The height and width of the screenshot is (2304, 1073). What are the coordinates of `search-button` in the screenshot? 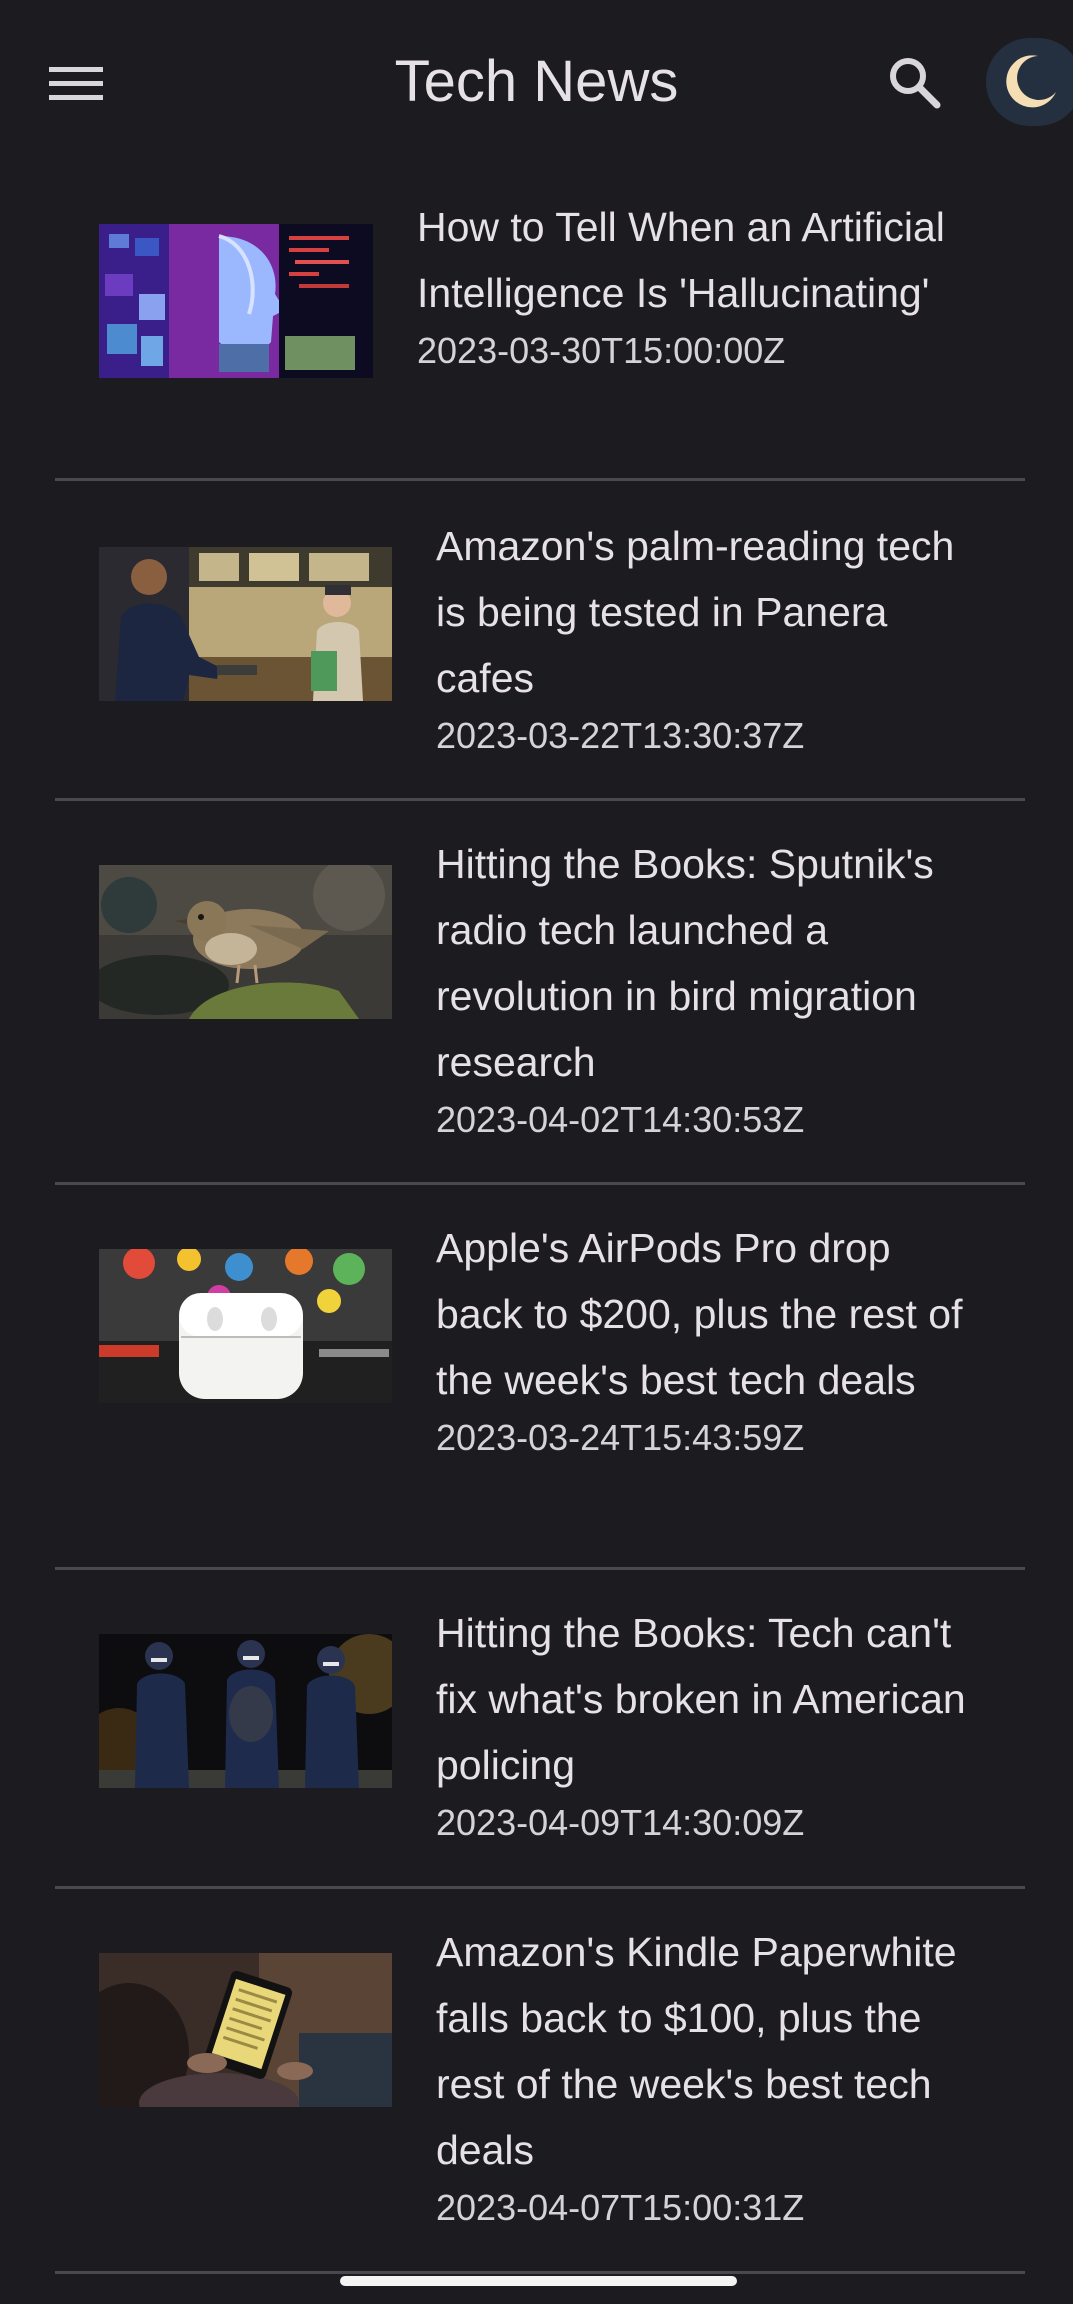 It's located at (914, 82).